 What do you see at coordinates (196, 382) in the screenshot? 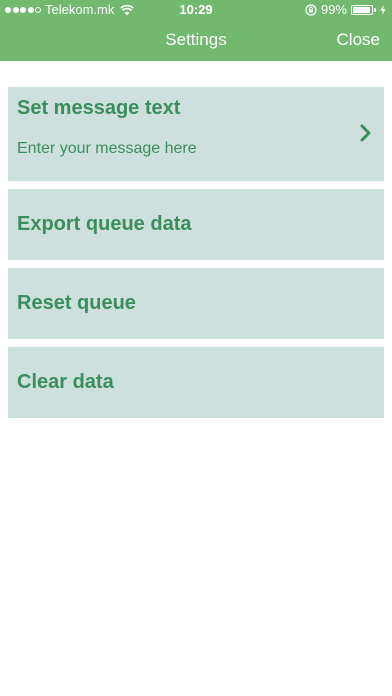
I see `clear-data-row: Clear data` at bounding box center [196, 382].